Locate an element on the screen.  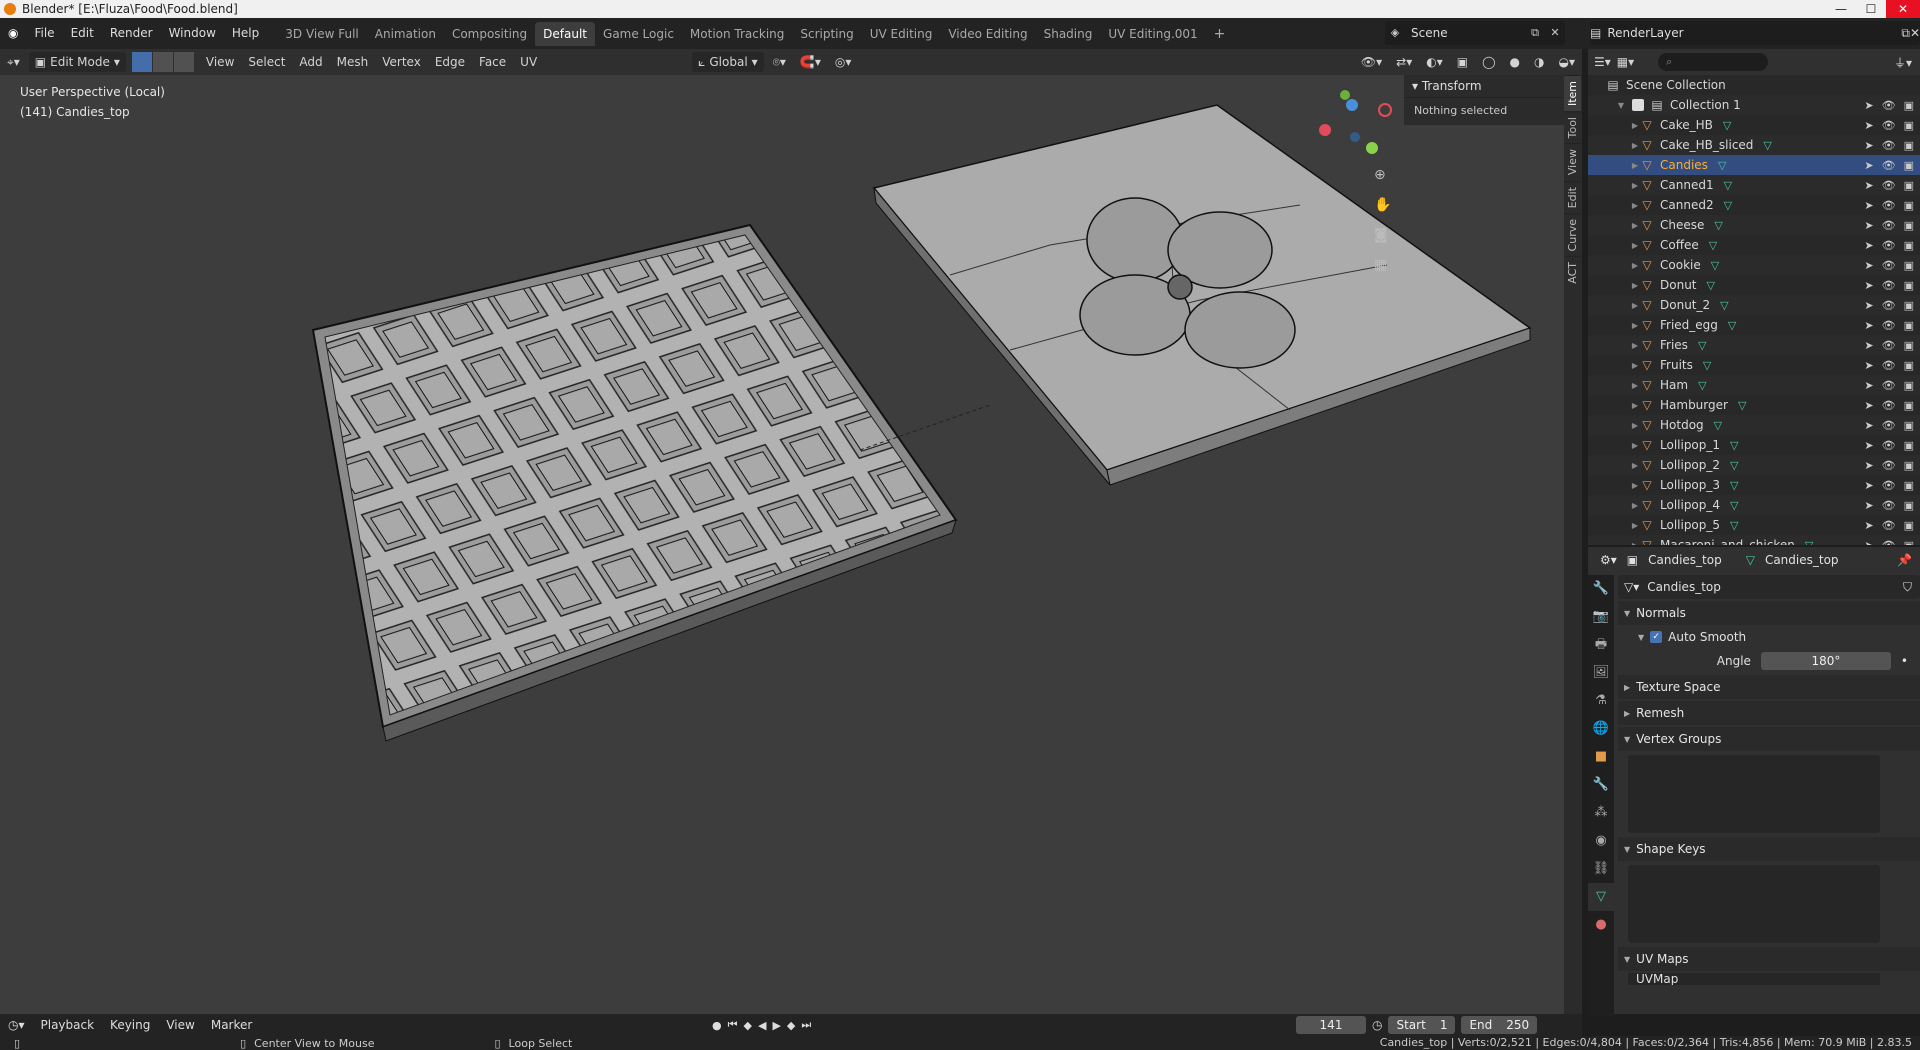
overlay-icon: ◐▾ is located at coordinates (1434, 62).